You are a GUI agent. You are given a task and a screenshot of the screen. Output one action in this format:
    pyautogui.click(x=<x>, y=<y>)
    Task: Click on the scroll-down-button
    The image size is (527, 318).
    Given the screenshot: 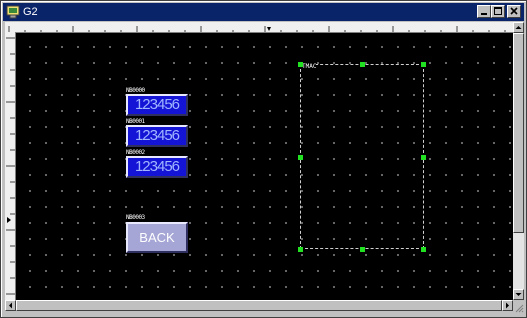 What is the action you would take?
    pyautogui.click(x=518, y=294)
    